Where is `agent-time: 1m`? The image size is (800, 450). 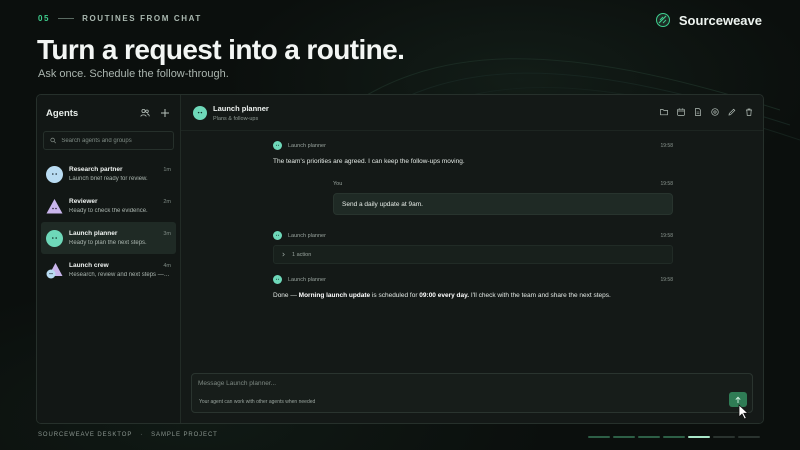
agent-time: 1m is located at coordinates (167, 170).